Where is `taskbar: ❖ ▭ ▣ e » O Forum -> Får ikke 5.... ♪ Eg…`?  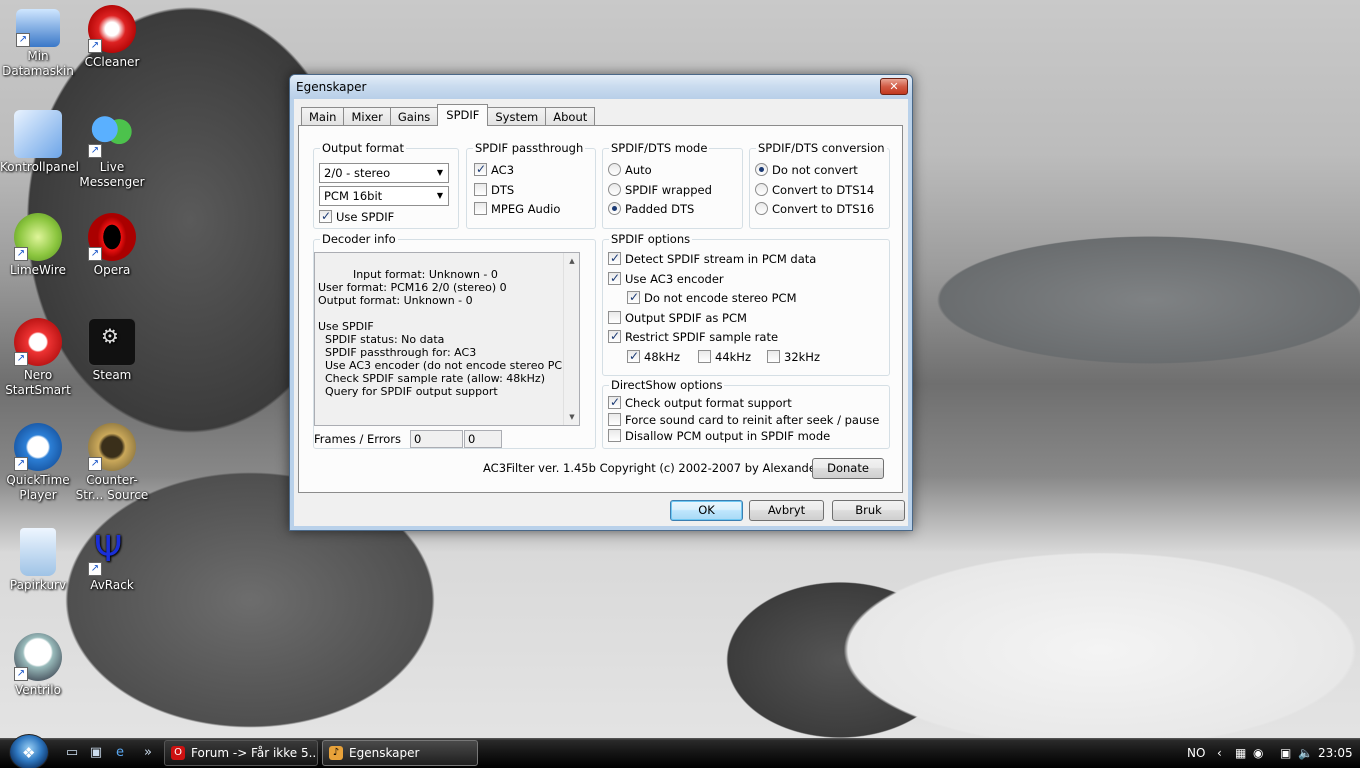
taskbar: ❖ ▭ ▣ e » O Forum -> Får ikke 5.... ♪ Eg… is located at coordinates (680, 751).